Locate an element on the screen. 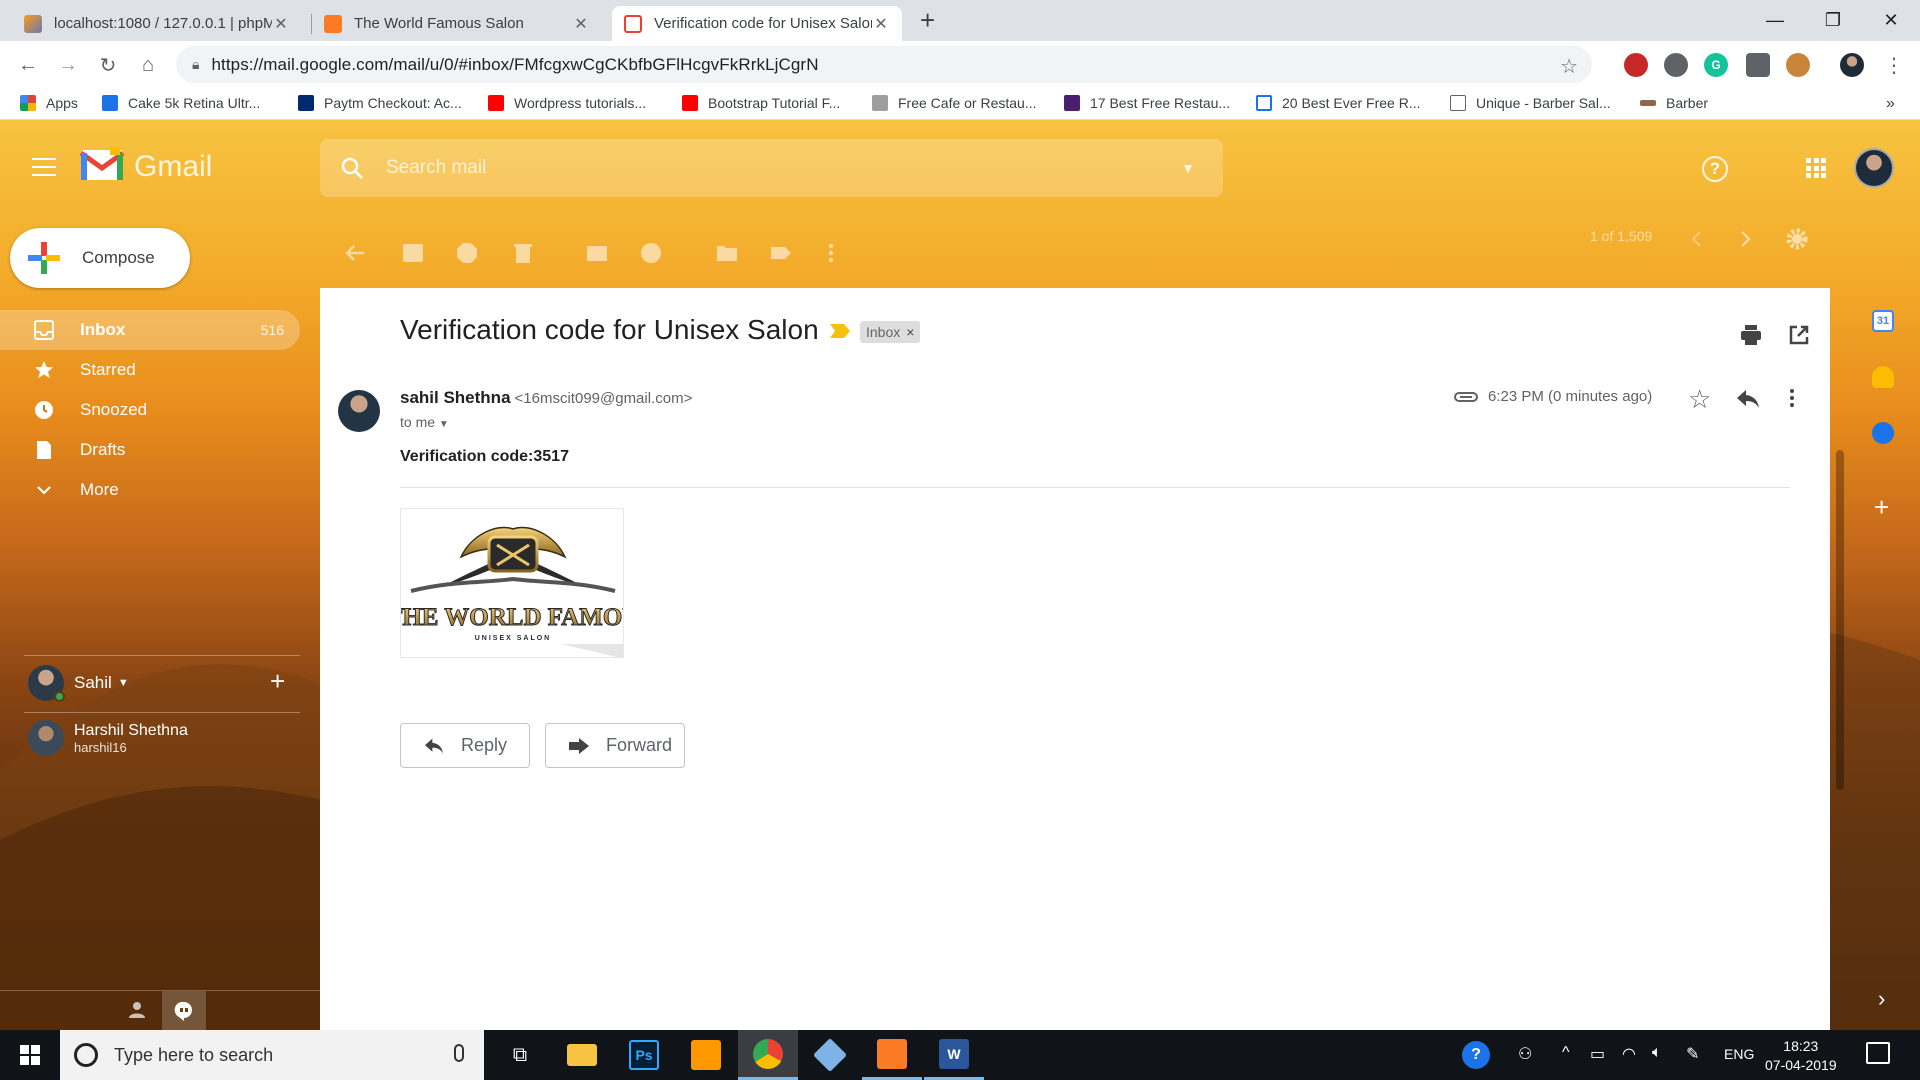 The height and width of the screenshot is (1080, 1920). hangouts-contact: Harshil Shethna harshil16 is located at coordinates (108, 738).